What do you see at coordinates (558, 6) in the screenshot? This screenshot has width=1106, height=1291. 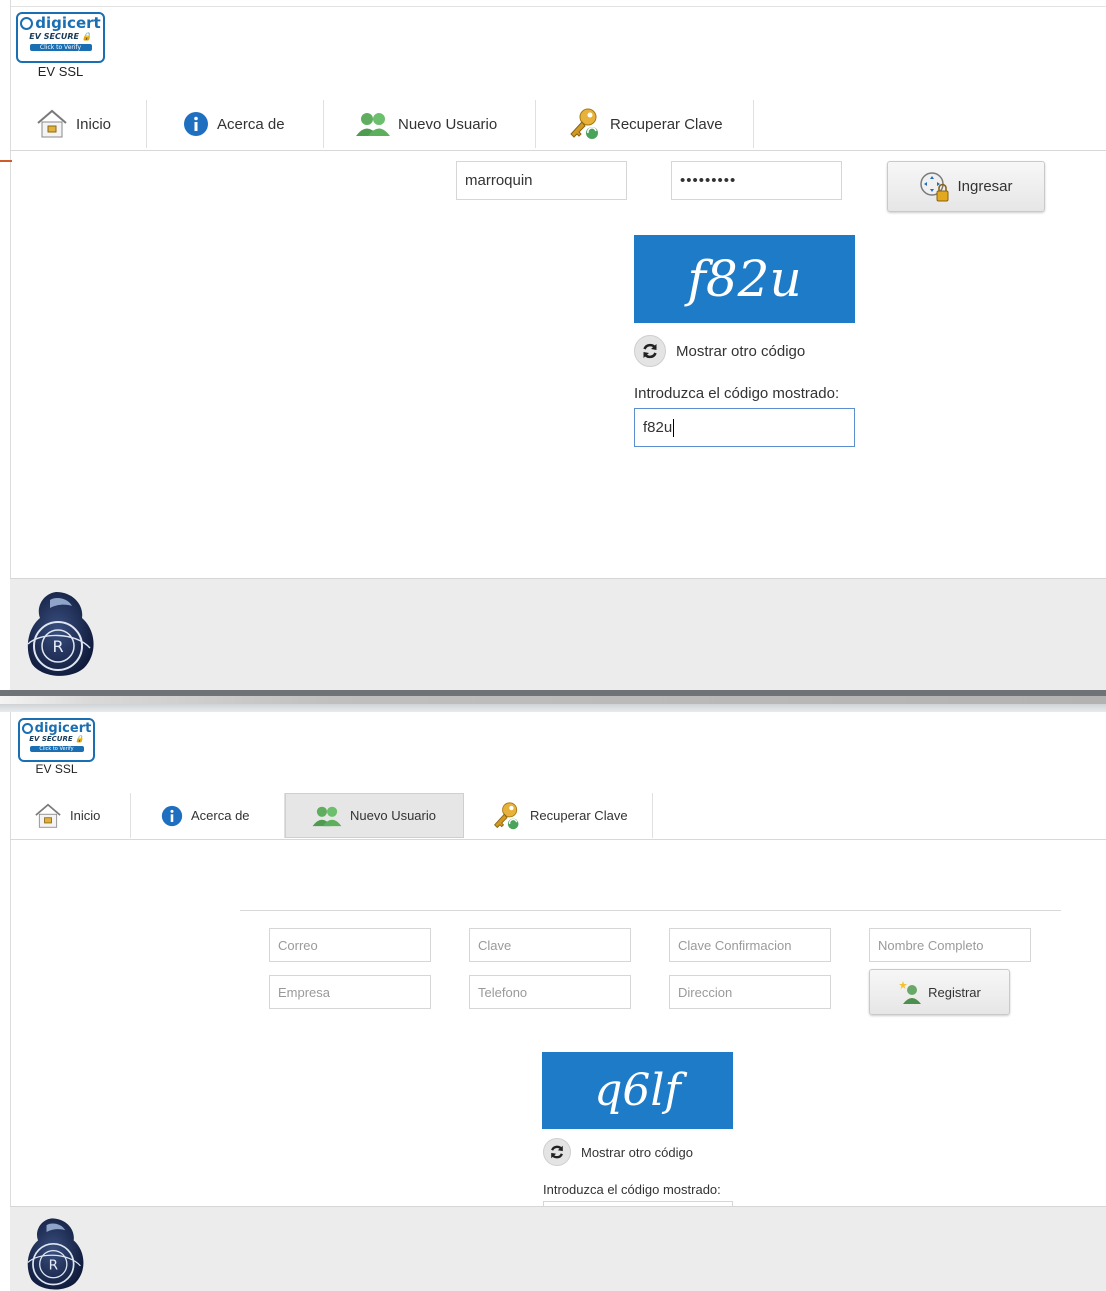 I see `top-rule` at bounding box center [558, 6].